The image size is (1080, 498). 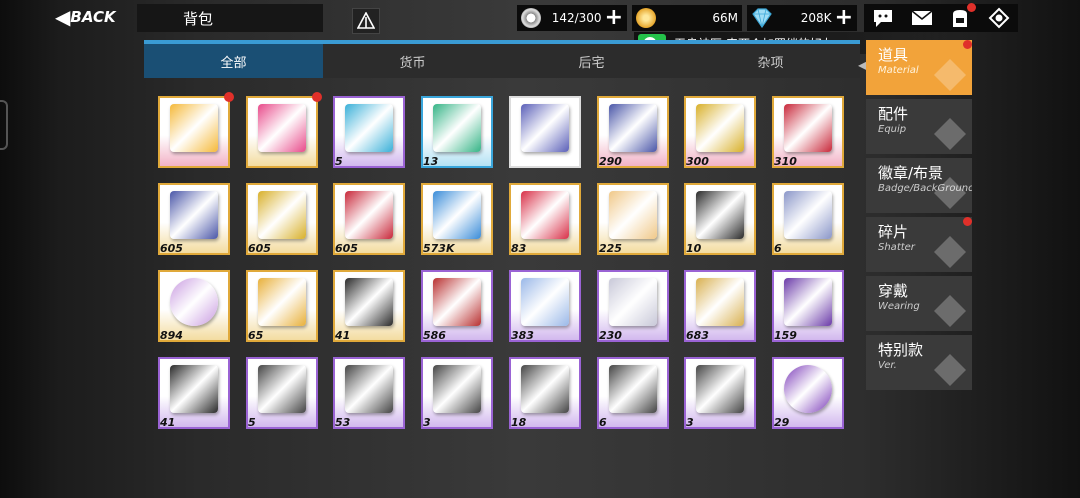 What do you see at coordinates (610, 161) in the screenshot?
I see `item-quantity: 290` at bounding box center [610, 161].